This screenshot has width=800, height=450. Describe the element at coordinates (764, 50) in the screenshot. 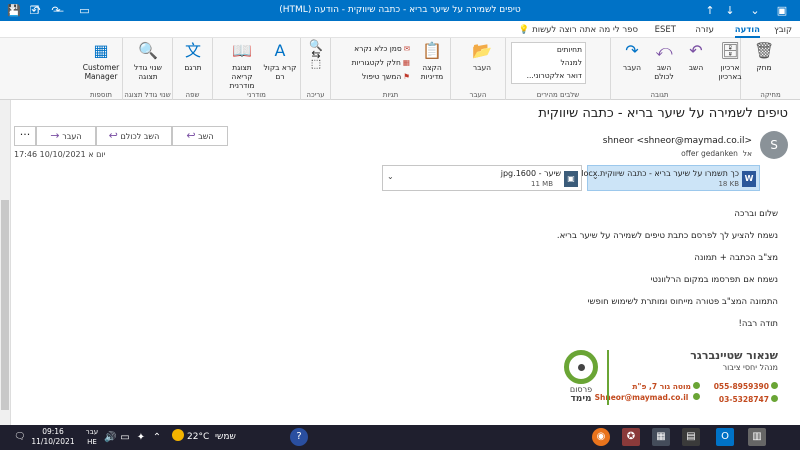

I see `trash-icon: 🗑` at that location.